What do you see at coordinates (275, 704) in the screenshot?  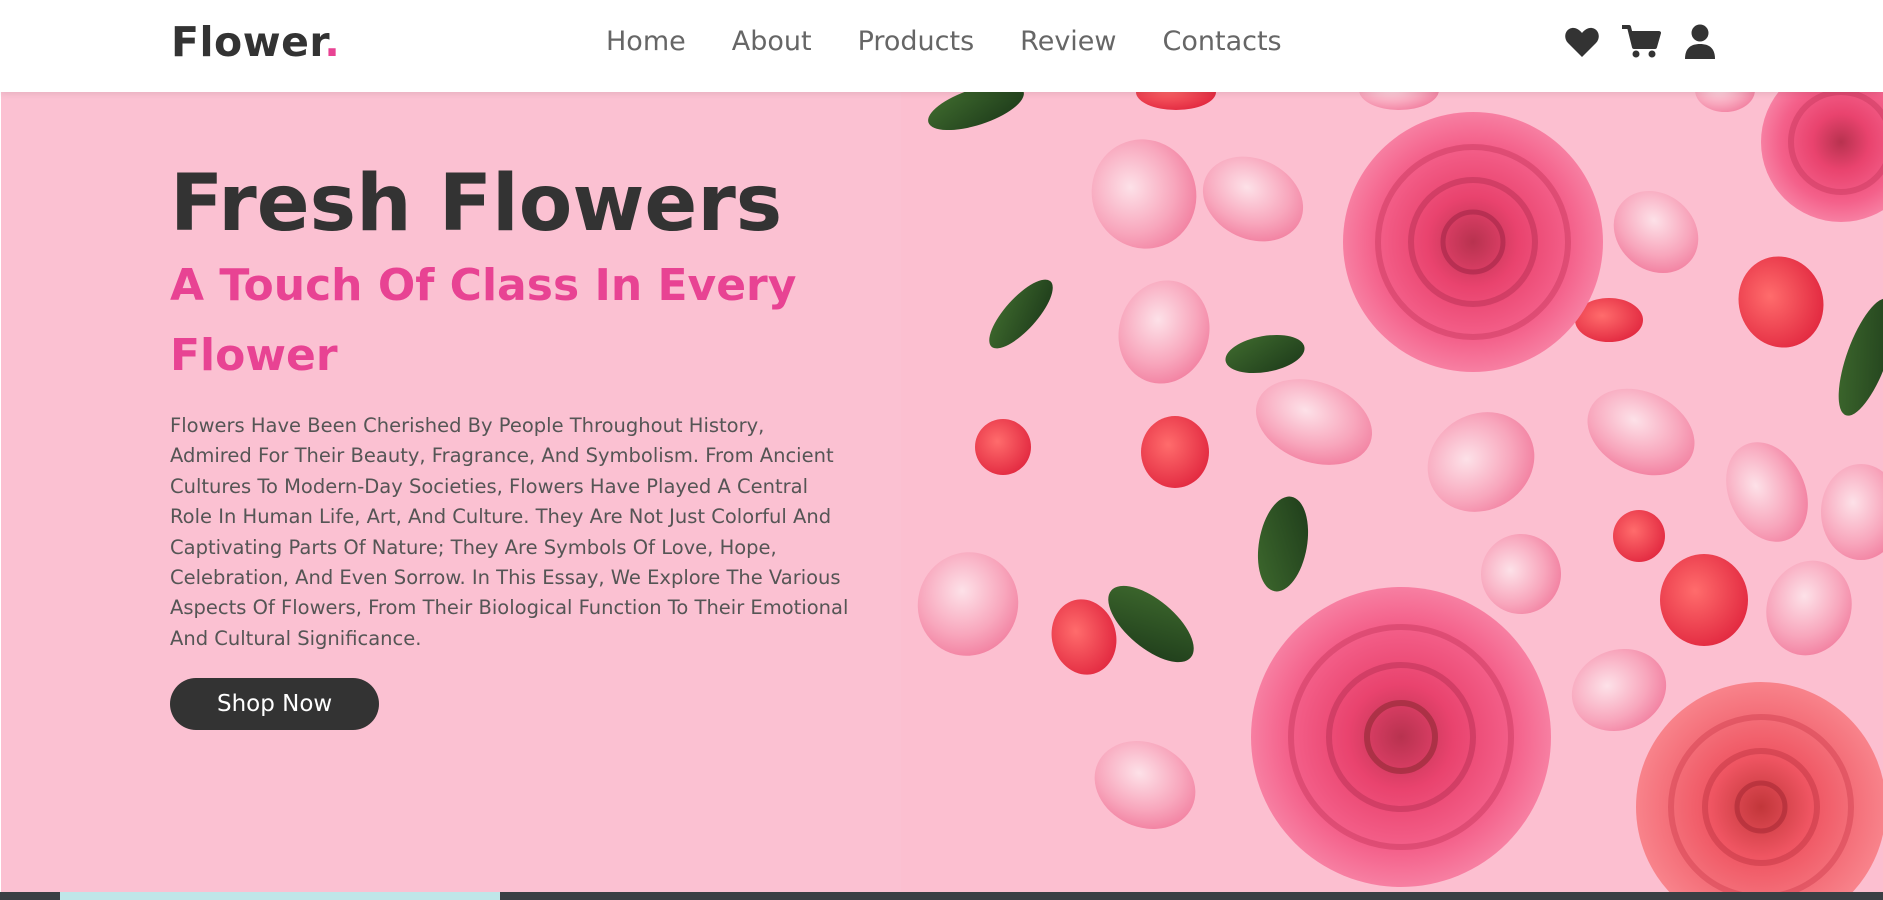 I see `shop-now-button: Shop Now` at bounding box center [275, 704].